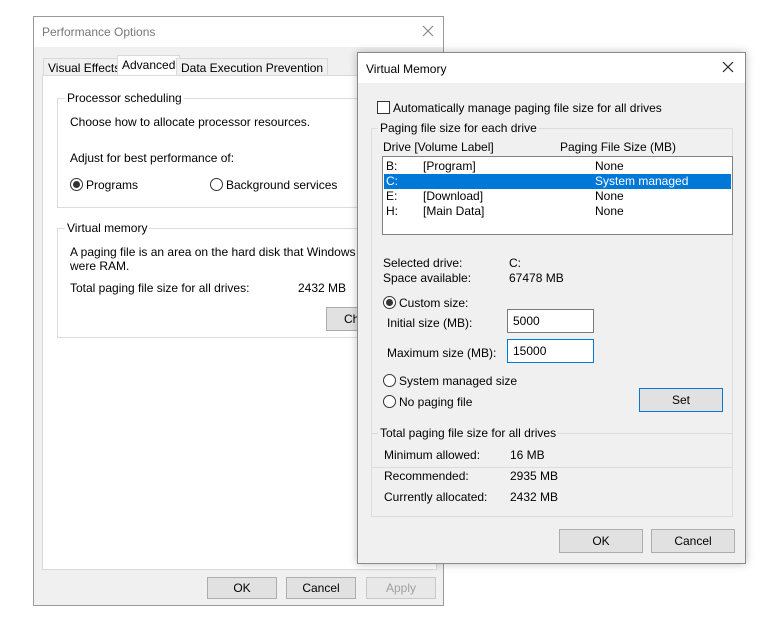  What do you see at coordinates (527, 455) in the screenshot?
I see `minimum-allowed-value: 16 MB` at bounding box center [527, 455].